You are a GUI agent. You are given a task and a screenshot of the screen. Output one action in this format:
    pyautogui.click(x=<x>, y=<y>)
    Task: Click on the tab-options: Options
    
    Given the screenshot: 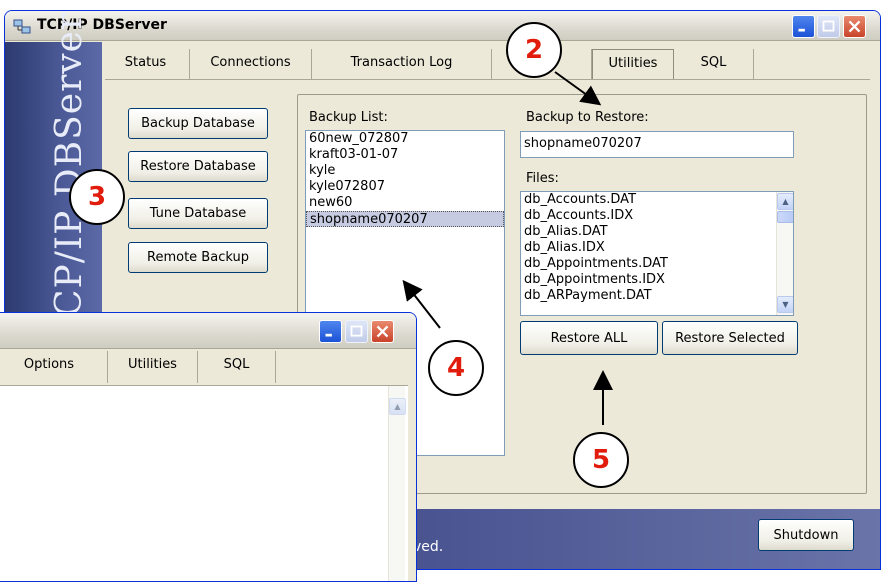 What is the action you would take?
    pyautogui.click(x=54, y=367)
    